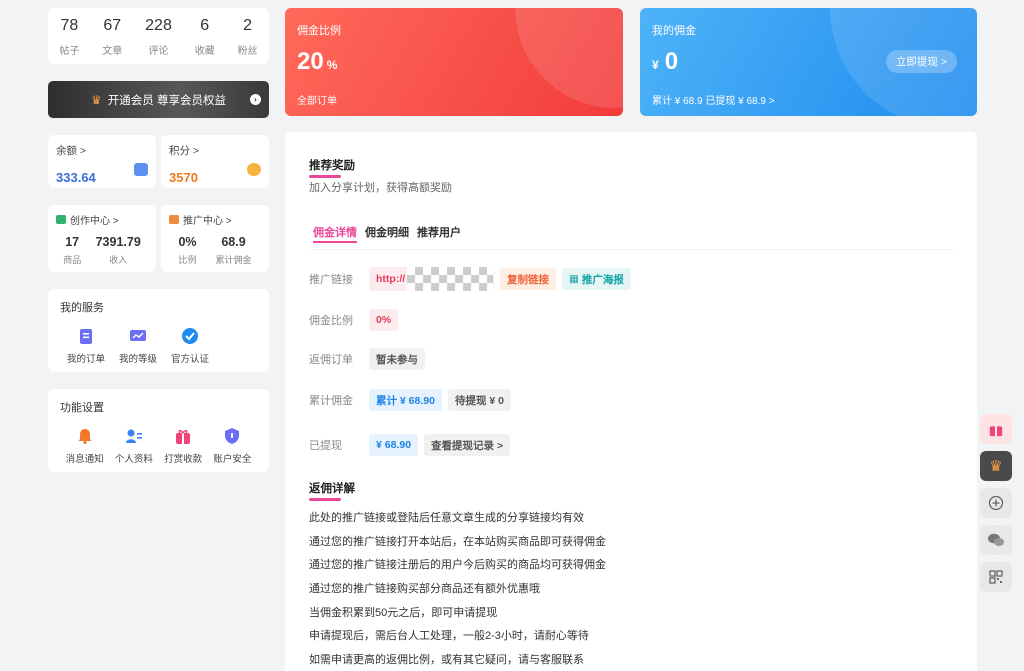  What do you see at coordinates (118, 242) in the screenshot?
I see `creator-income-value: 7391.79` at bounding box center [118, 242].